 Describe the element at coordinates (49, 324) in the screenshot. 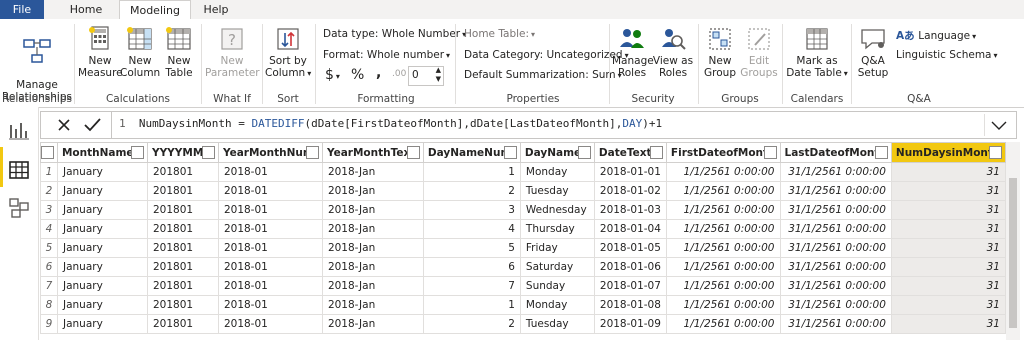

I see `row-index-cell: 9` at that location.